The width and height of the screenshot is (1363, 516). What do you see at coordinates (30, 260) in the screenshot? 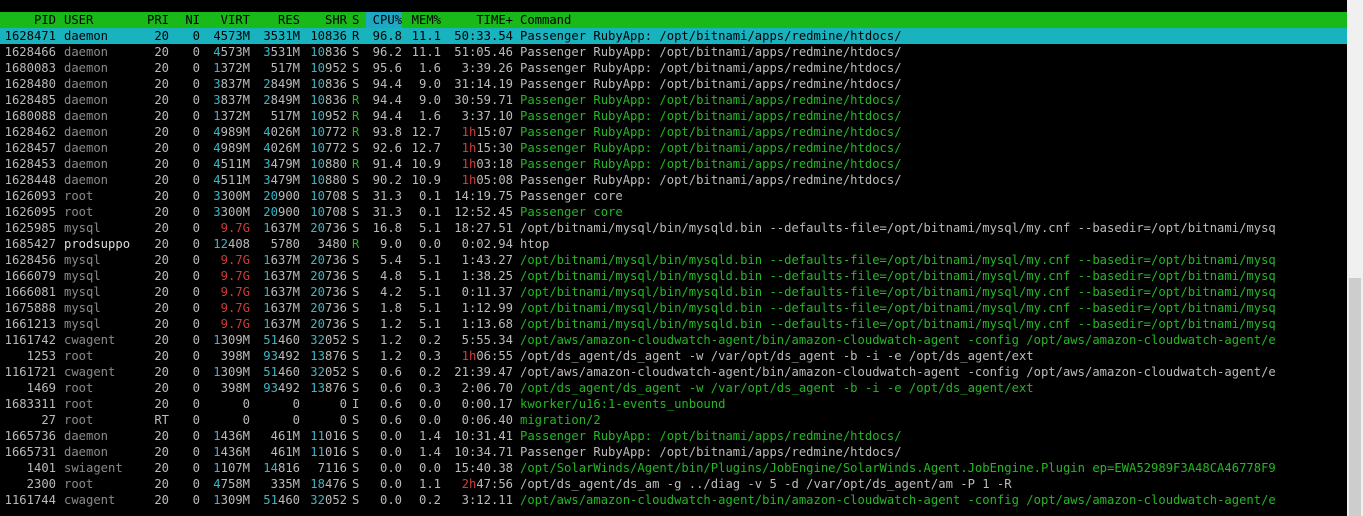
I see `process-pid: 1628456` at bounding box center [30, 260].